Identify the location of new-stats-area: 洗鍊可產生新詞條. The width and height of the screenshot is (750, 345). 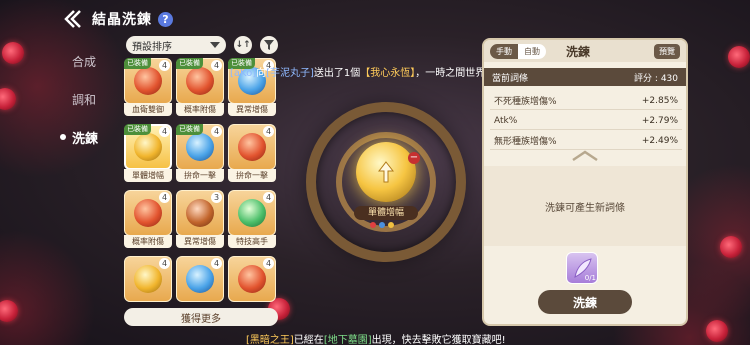
(585, 206).